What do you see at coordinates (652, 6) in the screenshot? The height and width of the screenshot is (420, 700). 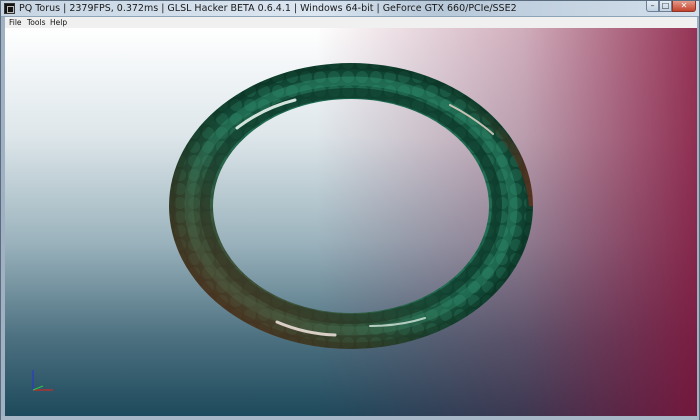 I see `minimize-button: –` at bounding box center [652, 6].